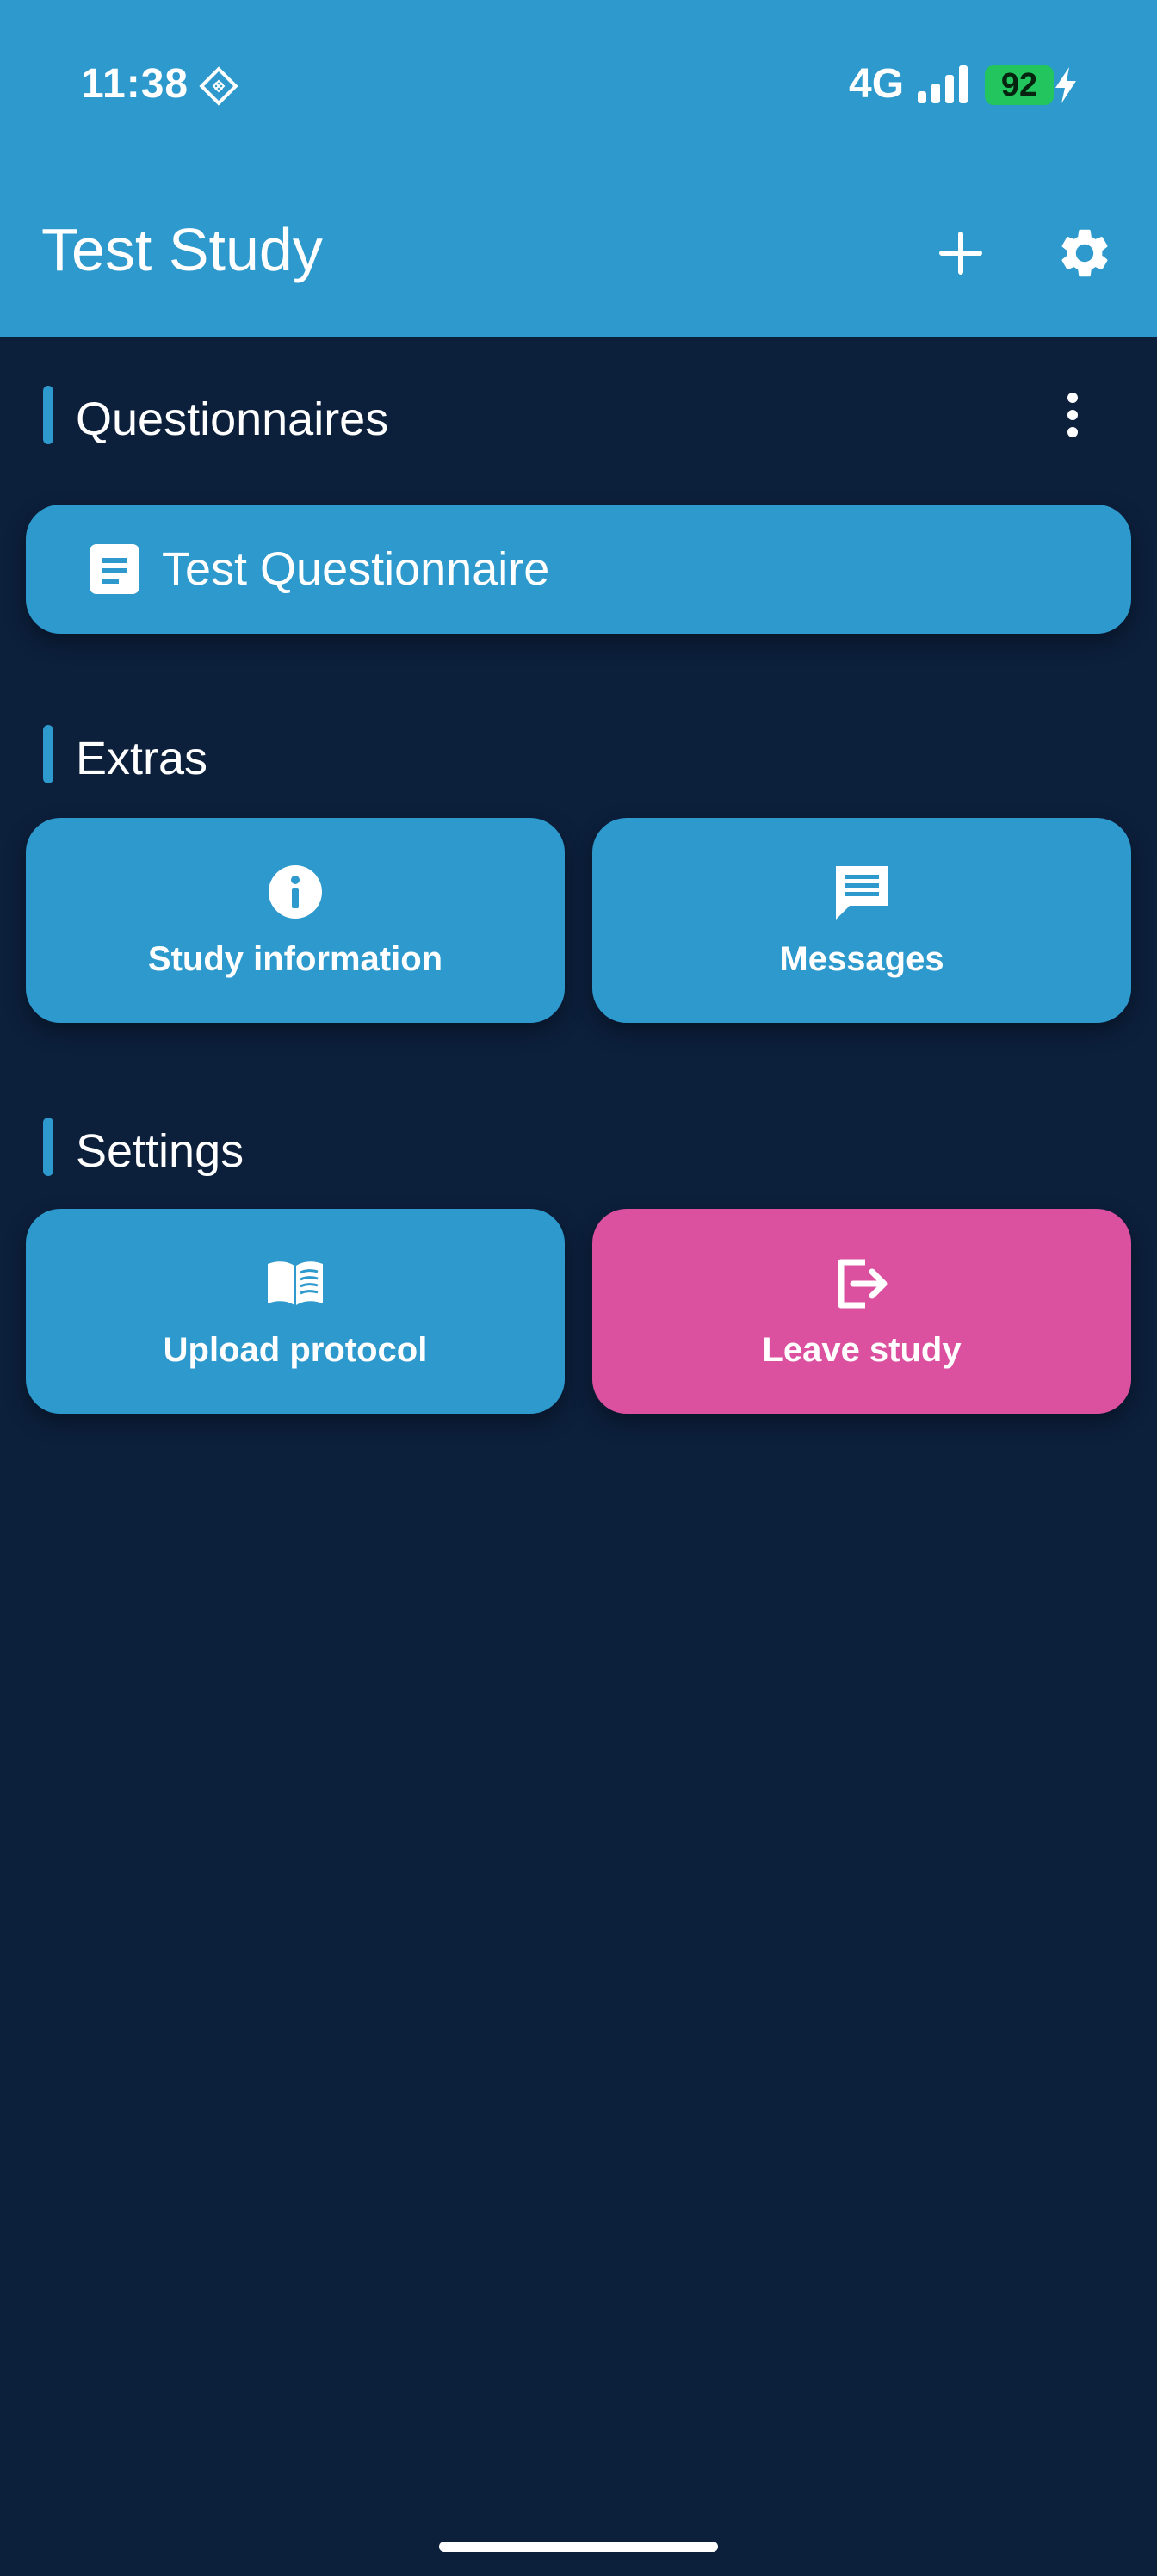 This screenshot has width=1157, height=2576. What do you see at coordinates (861, 1312) in the screenshot?
I see `leave-study-button: Leave study` at bounding box center [861, 1312].